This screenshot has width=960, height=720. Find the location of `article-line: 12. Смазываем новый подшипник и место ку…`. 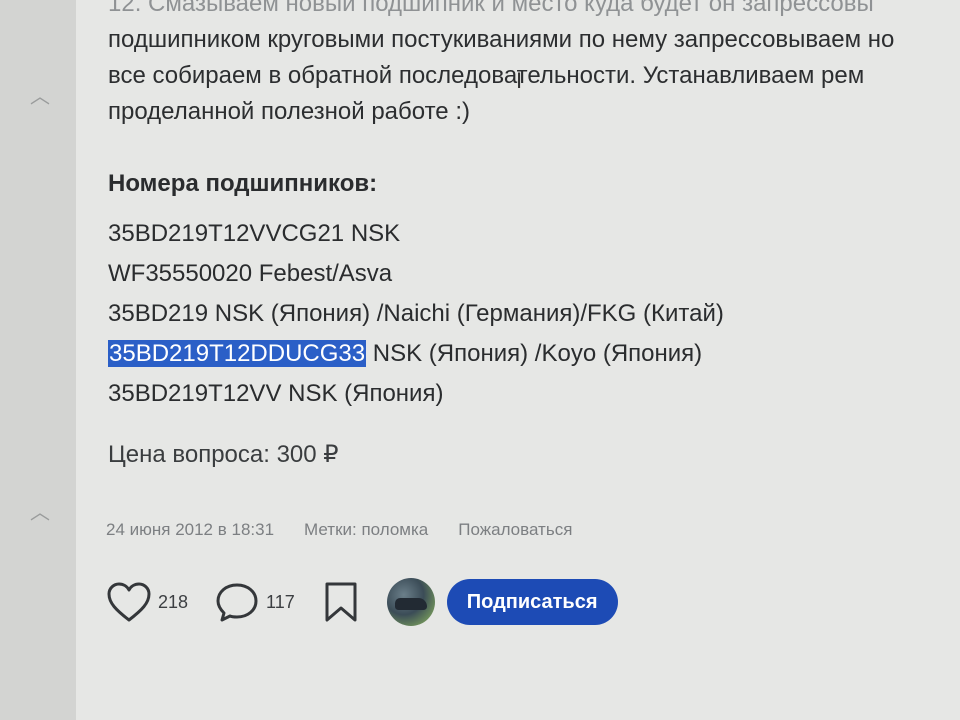

article-line: 12. Смазываем новый подшипник и место ку… is located at coordinates (491, 8).